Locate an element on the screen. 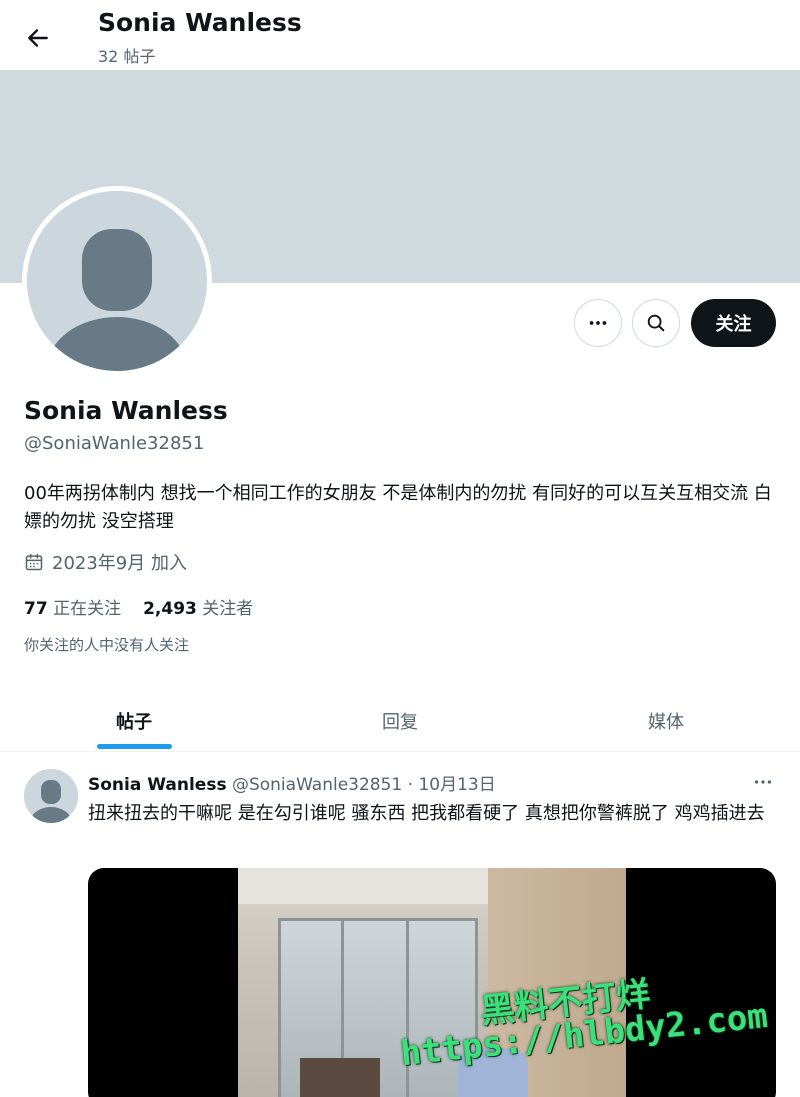 This screenshot has height=1097, width=800. post-more-button is located at coordinates (763, 782).